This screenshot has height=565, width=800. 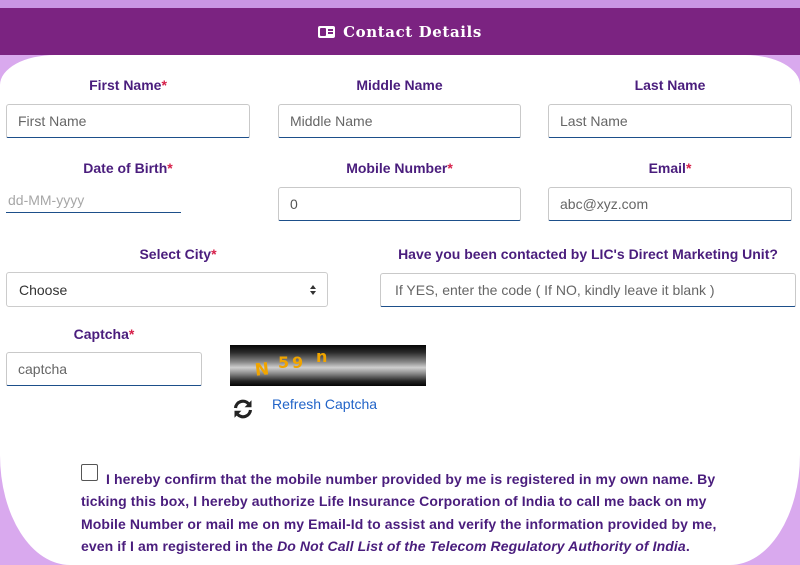 What do you see at coordinates (101, 334) in the screenshot?
I see `captcha-label-text: Captcha` at bounding box center [101, 334].